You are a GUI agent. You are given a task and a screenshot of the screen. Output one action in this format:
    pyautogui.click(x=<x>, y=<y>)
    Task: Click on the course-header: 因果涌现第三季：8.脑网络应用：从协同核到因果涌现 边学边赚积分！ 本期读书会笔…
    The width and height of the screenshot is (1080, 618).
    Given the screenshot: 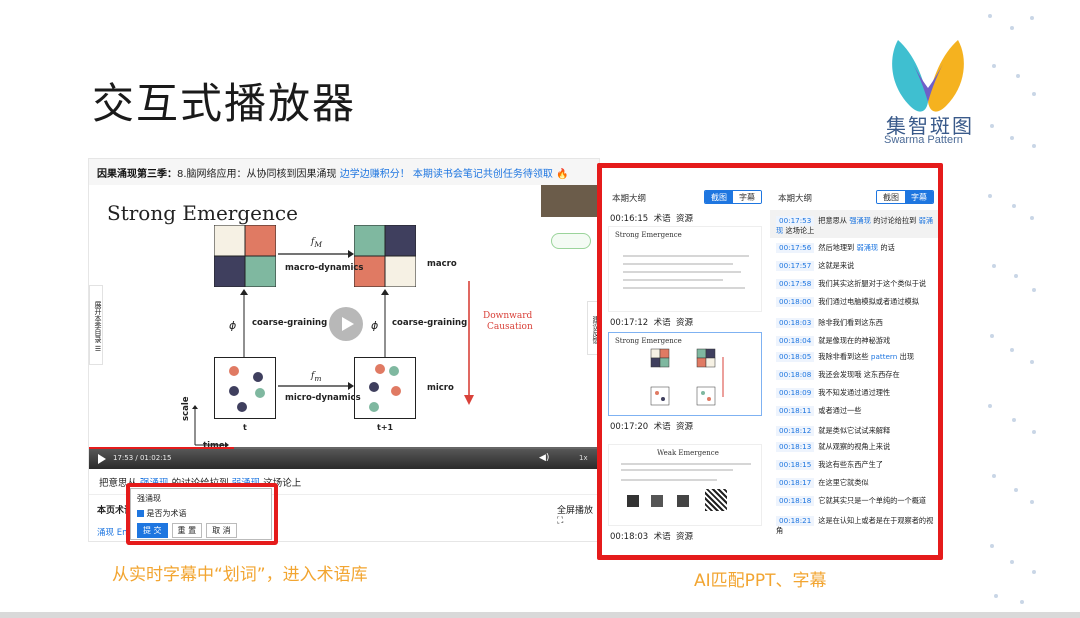 What is the action you would take?
    pyautogui.click(x=344, y=172)
    